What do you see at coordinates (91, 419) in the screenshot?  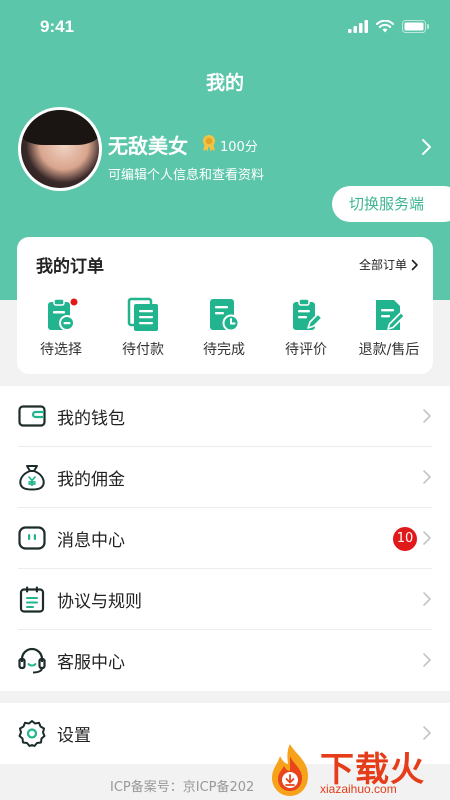 I see `menu-label: 我的钱包` at bounding box center [91, 419].